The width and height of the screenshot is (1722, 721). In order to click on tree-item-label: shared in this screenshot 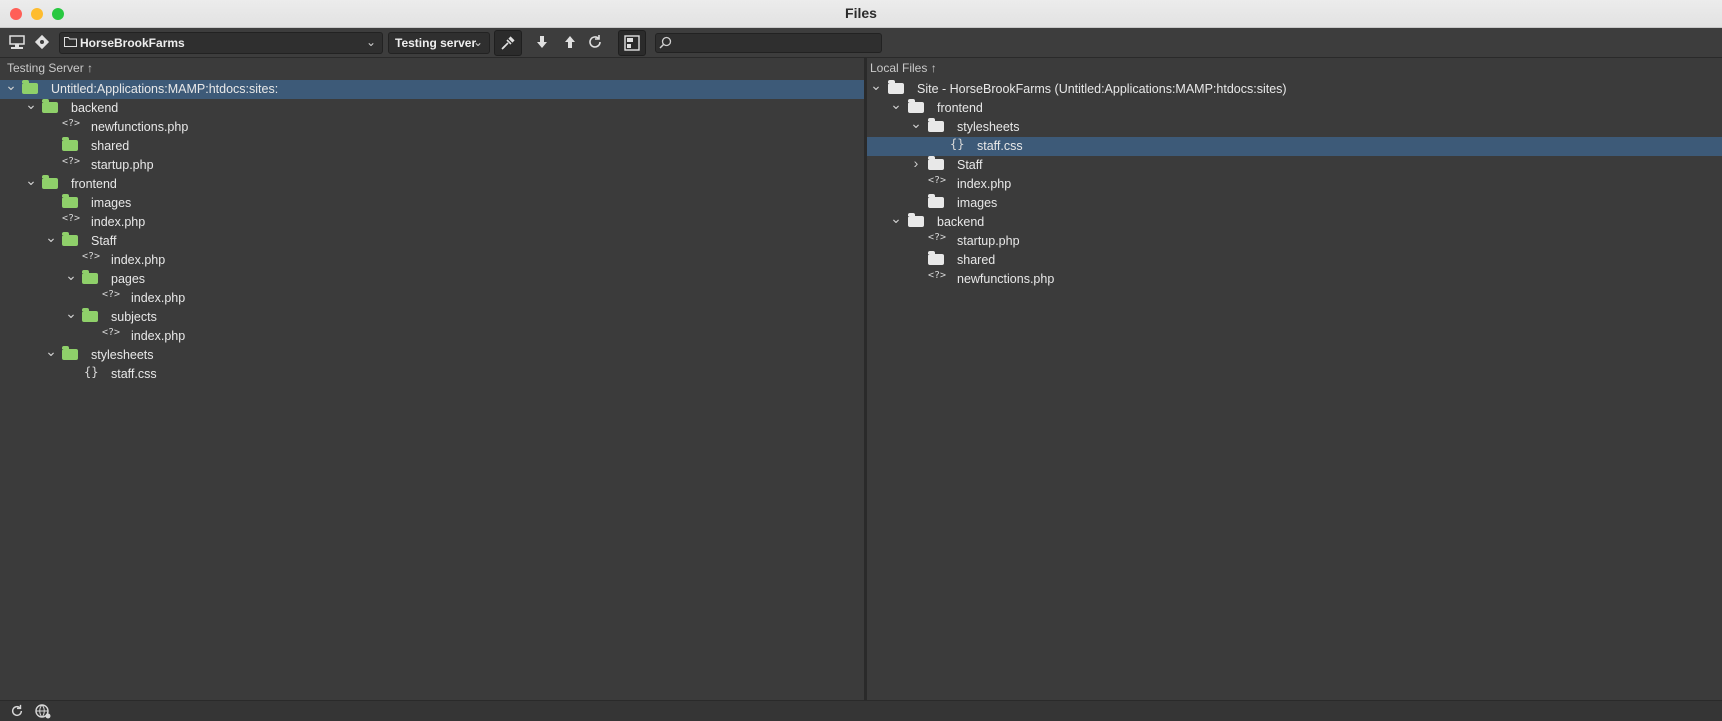, I will do `click(110, 146)`.